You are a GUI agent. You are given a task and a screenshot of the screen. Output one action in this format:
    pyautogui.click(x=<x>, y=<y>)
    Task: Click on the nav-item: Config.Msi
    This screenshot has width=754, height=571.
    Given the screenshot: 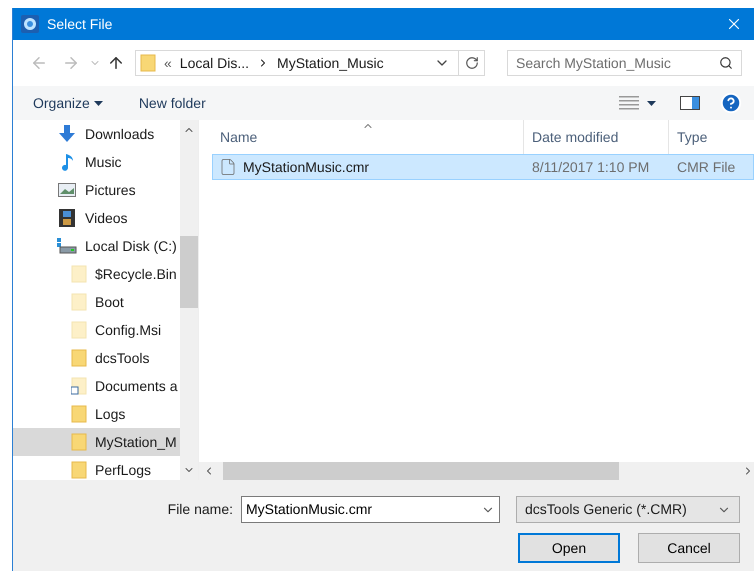 What is the action you would take?
    pyautogui.click(x=96, y=330)
    